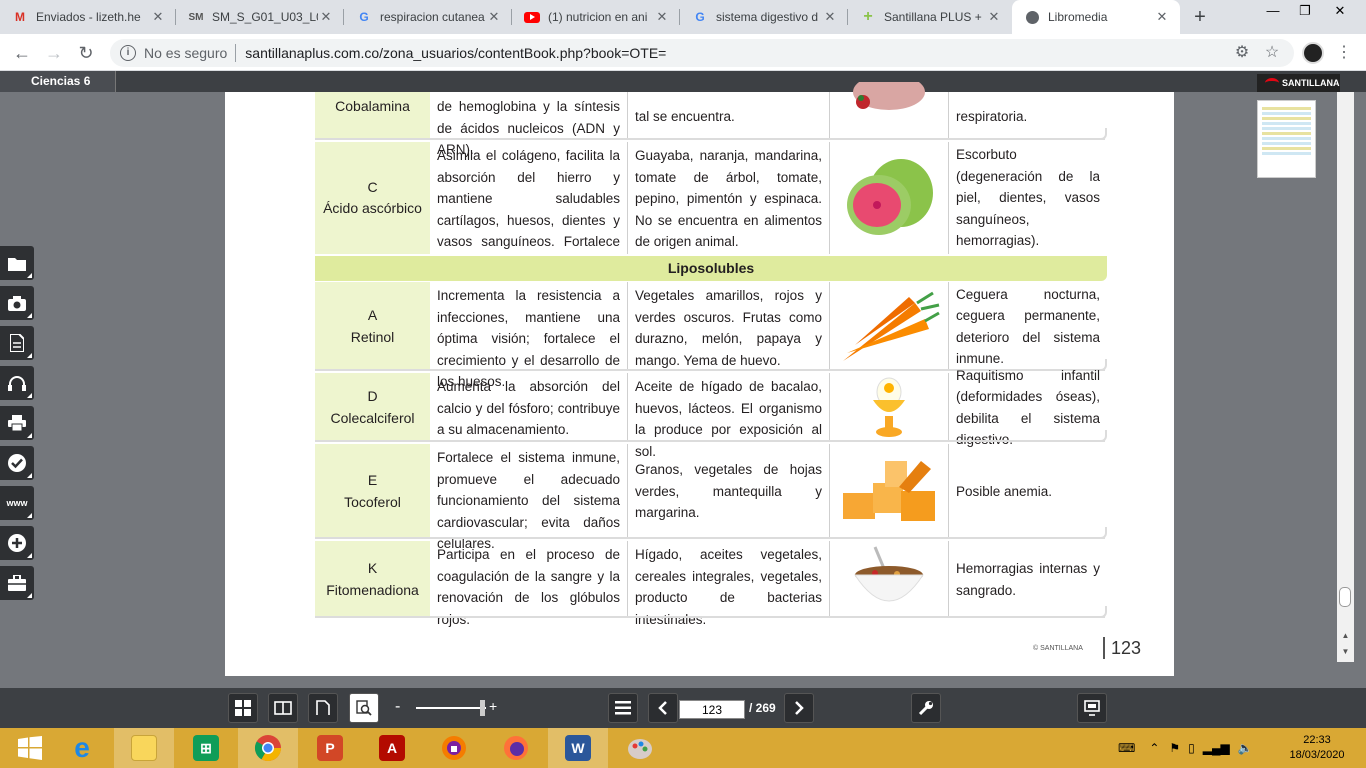  Describe the element at coordinates (243, 708) in the screenshot. I see `grid-view-icon` at that location.